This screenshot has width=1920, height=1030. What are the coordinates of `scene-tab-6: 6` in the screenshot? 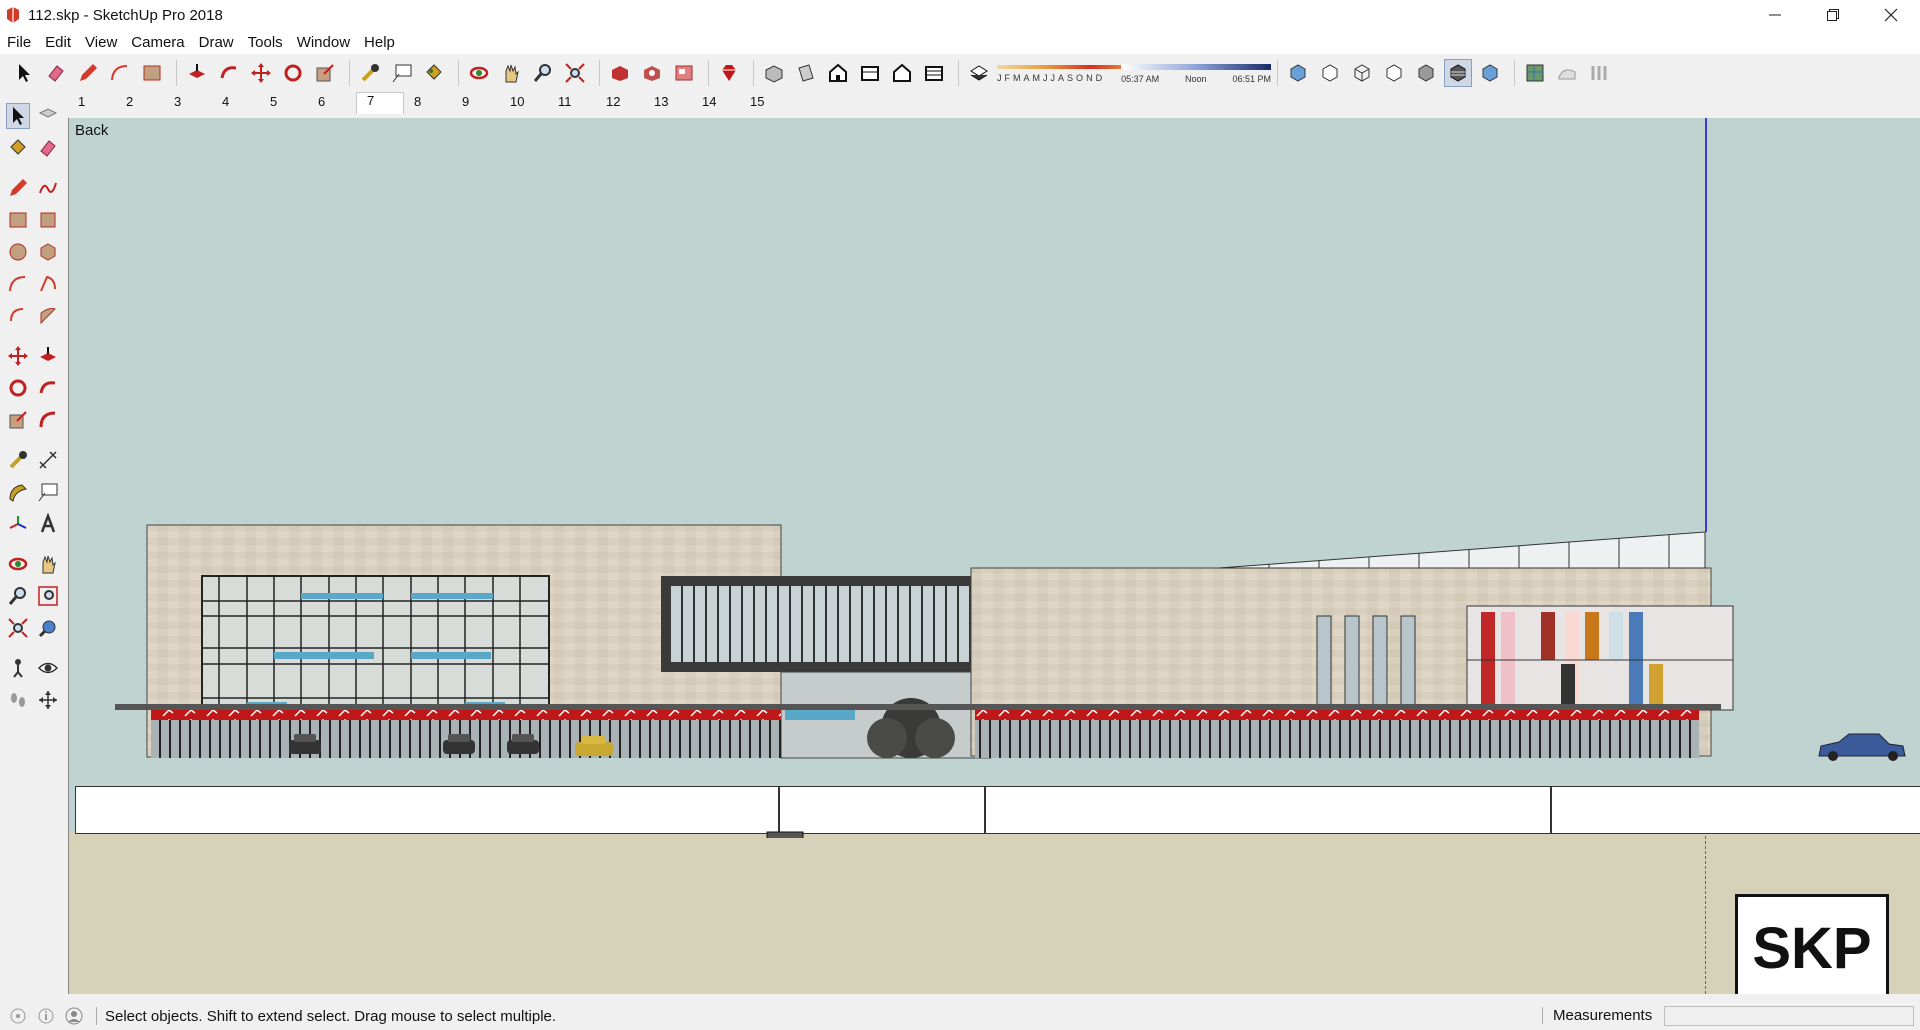 It's located at (332, 104).